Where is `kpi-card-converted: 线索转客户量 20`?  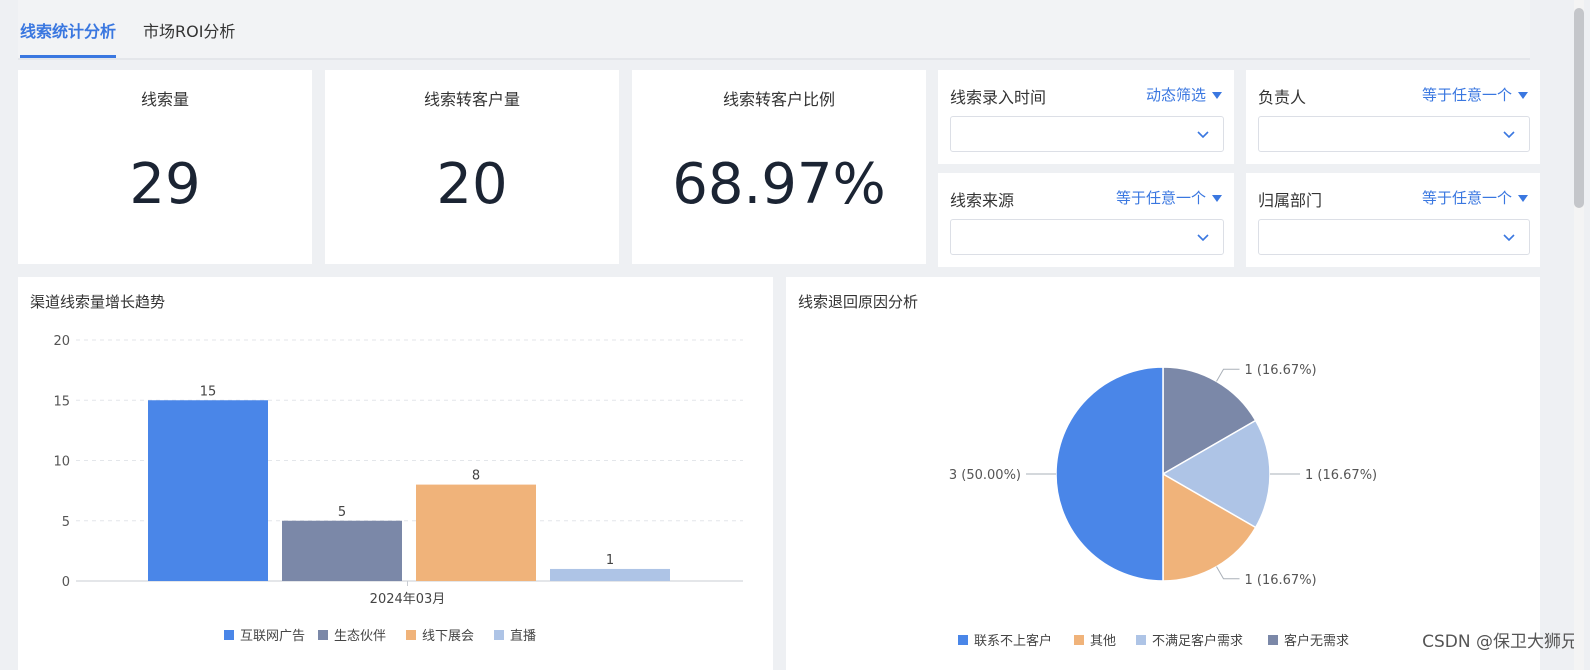
kpi-card-converted: 线索转客户量 20 is located at coordinates (472, 167).